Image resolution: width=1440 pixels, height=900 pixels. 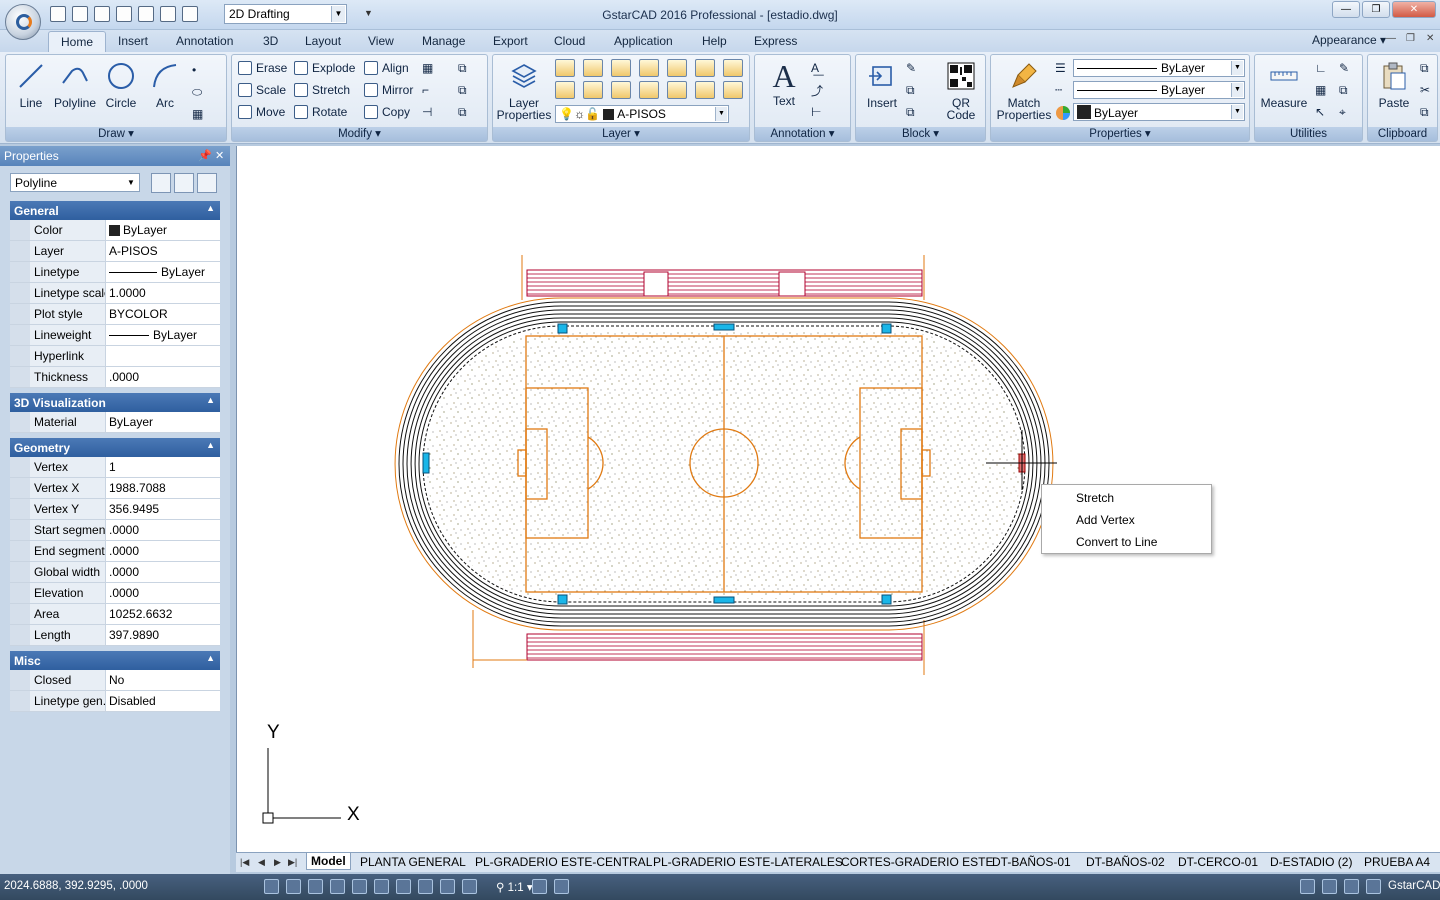 What do you see at coordinates (261, 112) in the screenshot?
I see `move-button: Move` at bounding box center [261, 112].